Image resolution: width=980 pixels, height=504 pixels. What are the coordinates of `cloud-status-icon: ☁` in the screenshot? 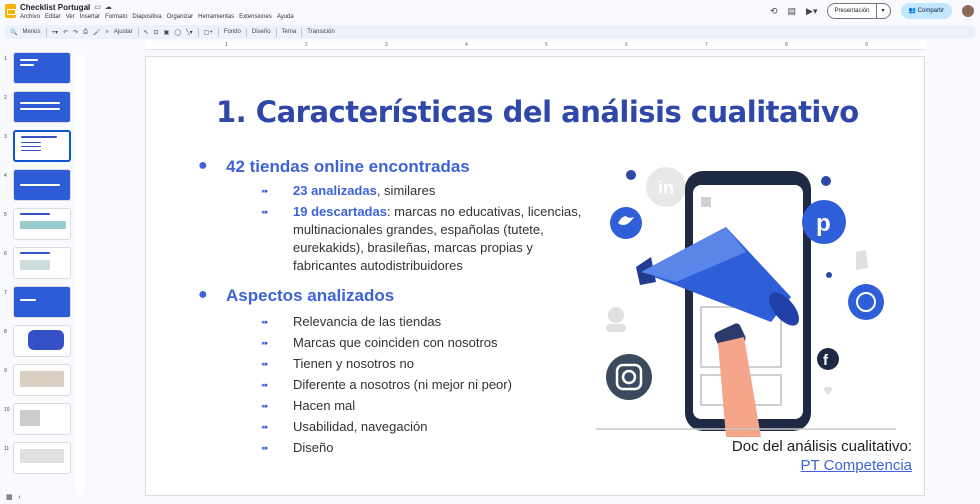 It's located at (110, 7).